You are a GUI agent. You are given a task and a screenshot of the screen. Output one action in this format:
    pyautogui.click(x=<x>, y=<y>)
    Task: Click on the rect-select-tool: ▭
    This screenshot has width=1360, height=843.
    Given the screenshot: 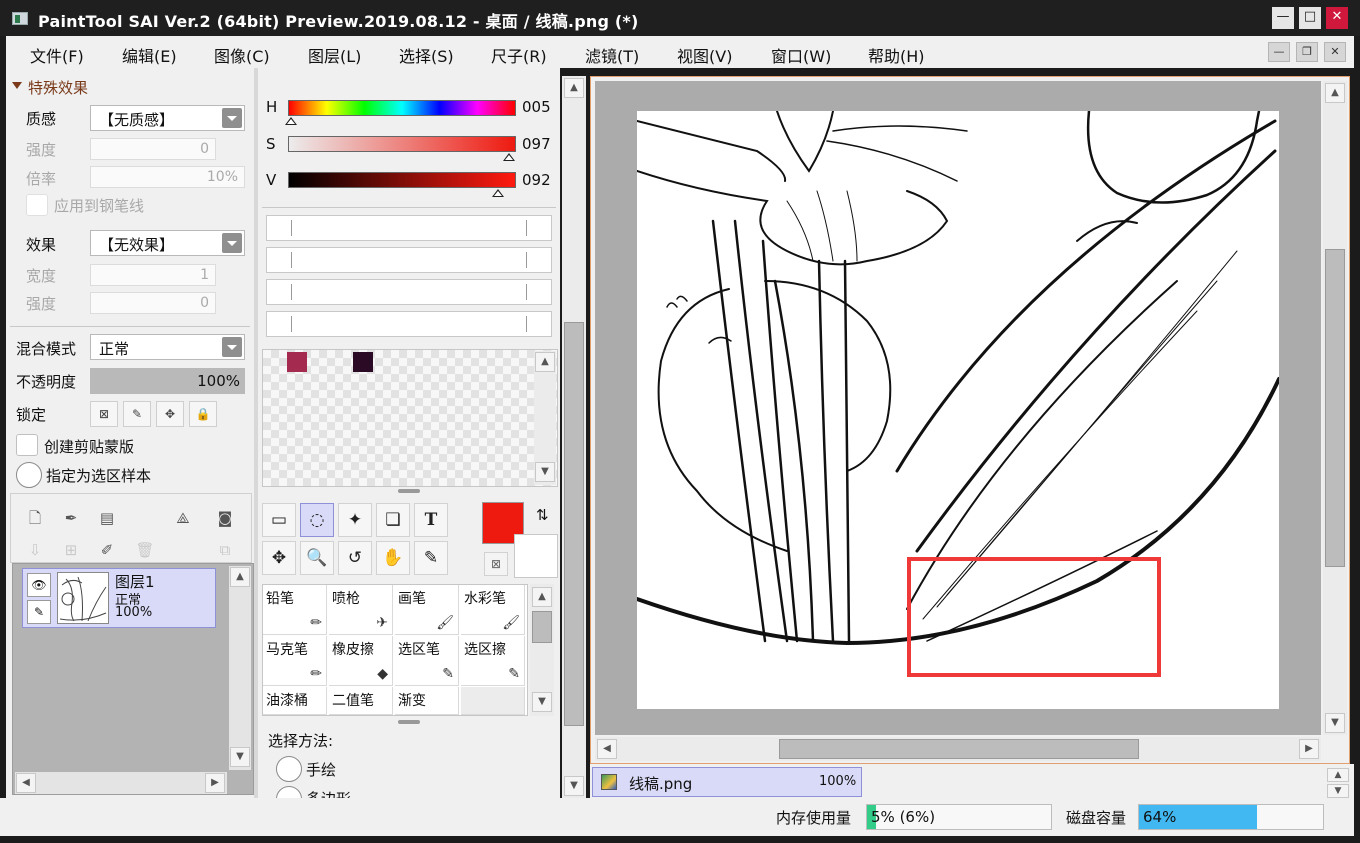 What is the action you would take?
    pyautogui.click(x=279, y=520)
    